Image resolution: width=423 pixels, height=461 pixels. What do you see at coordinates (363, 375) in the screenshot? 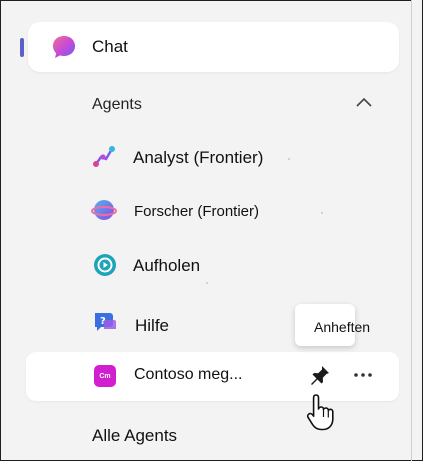
I see `more-options-icon` at bounding box center [363, 375].